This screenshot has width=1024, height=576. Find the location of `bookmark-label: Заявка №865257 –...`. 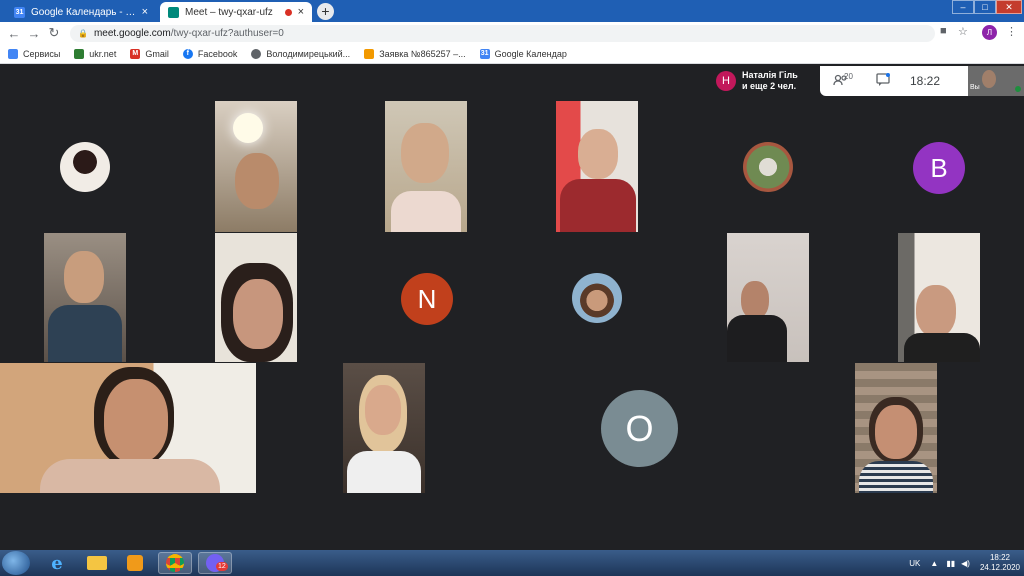

bookmark-label: Заявка №865257 –... is located at coordinates (422, 53).